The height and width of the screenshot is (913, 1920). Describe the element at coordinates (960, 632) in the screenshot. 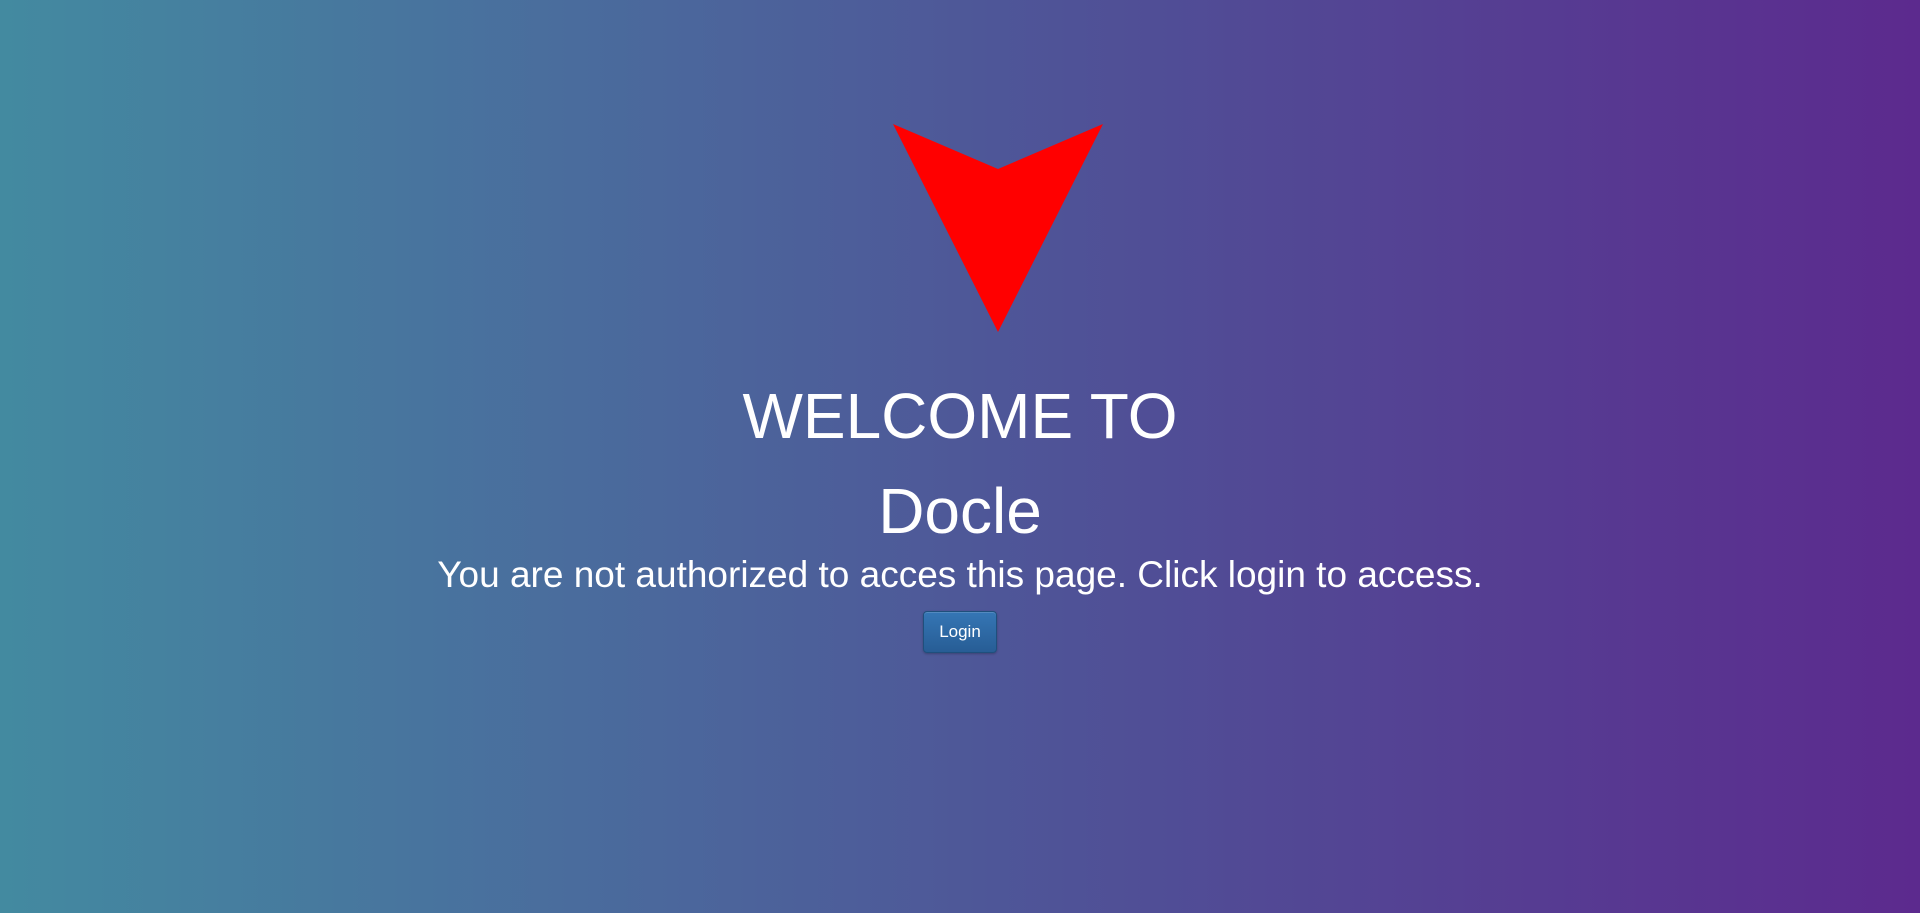

I see `login-button: Login` at that location.